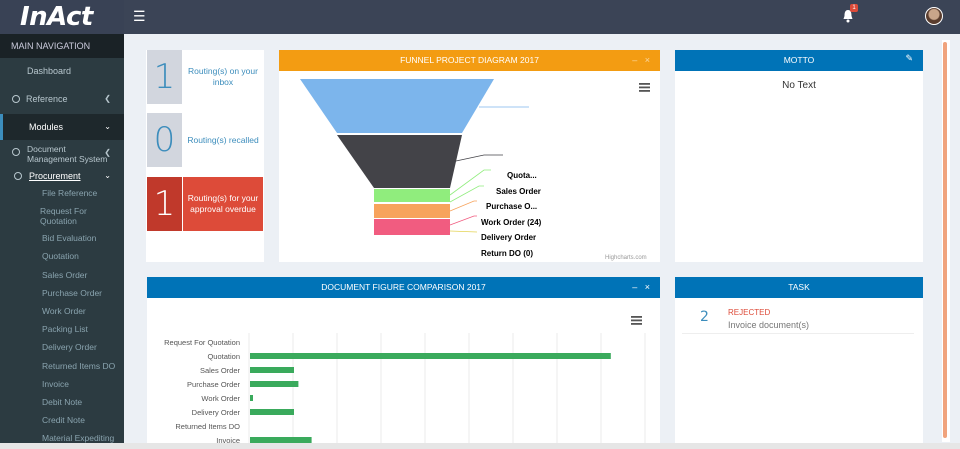  I want to click on stat-label: Routing(s) for your approval overdue, so click(223, 204).